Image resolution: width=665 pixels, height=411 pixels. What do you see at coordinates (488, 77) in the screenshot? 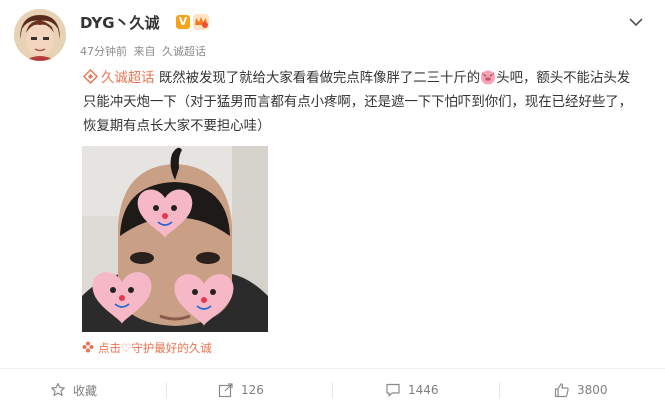
I see `pig-emoji-icon` at bounding box center [488, 77].